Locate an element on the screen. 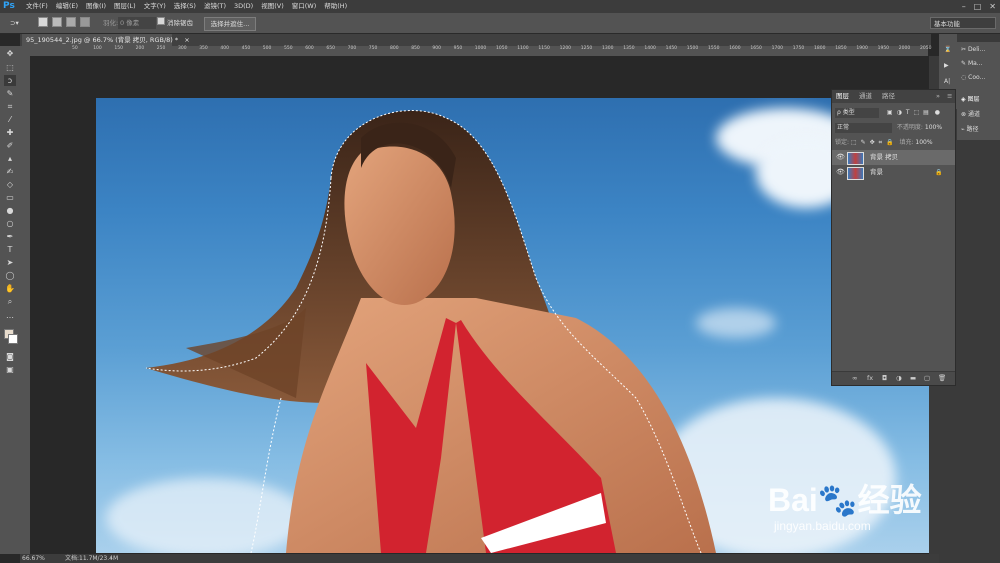 The height and width of the screenshot is (563, 1000). feather-input: 0 像素 is located at coordinates (137, 23).